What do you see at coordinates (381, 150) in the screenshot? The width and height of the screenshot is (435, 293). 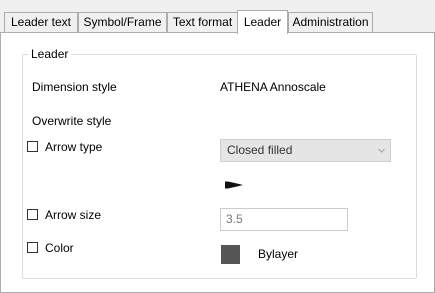 I see `chevron-down-icon` at bounding box center [381, 150].